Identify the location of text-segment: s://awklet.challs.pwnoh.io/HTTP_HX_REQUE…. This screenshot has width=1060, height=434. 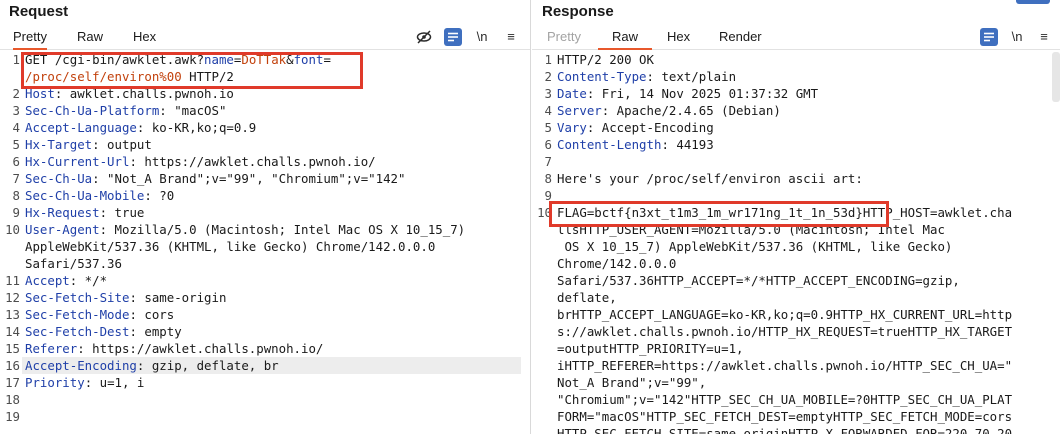
(785, 331).